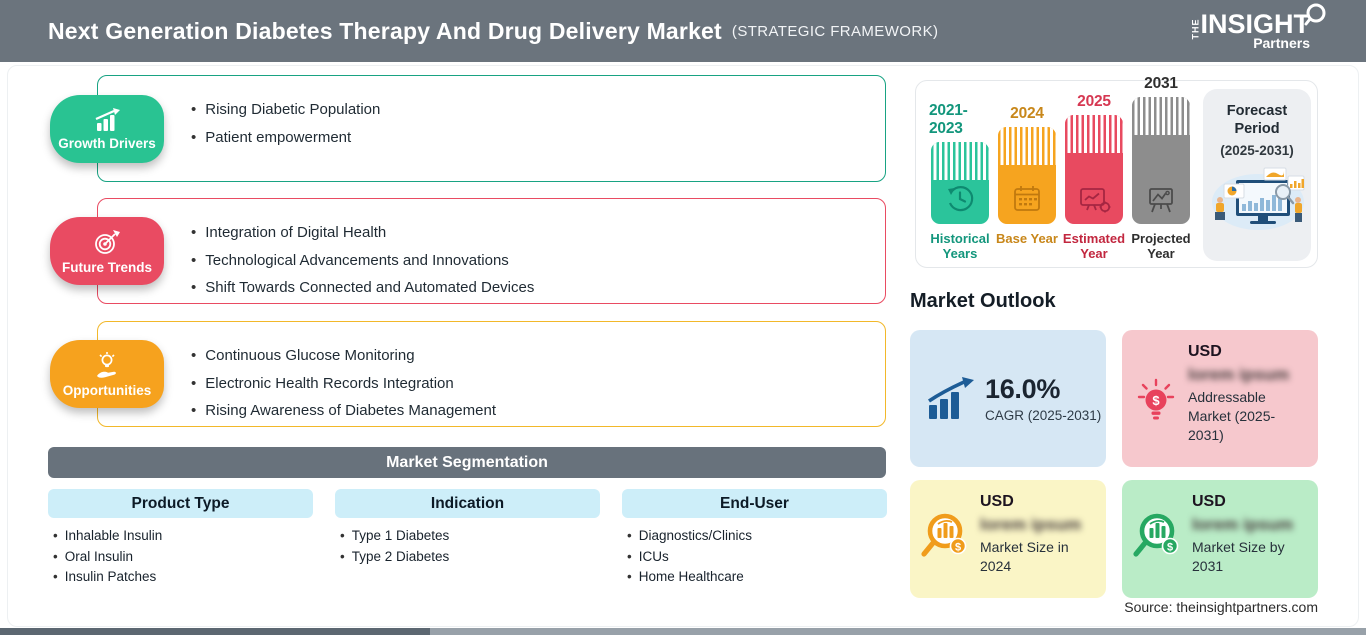  What do you see at coordinates (1161, 246) in the screenshot?
I see `timeline-role-label: Projected Year` at bounding box center [1161, 246].